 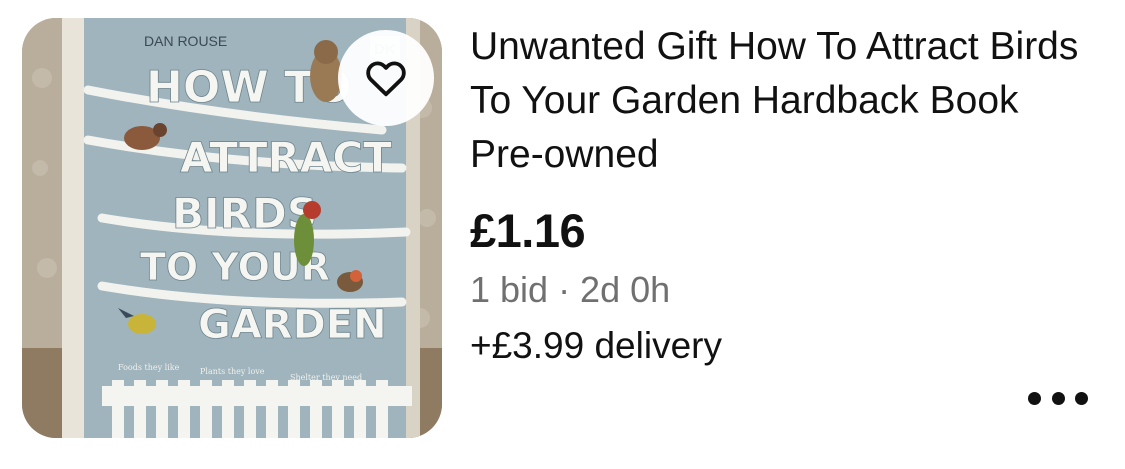 I want to click on more-options-icon, so click(x=1034, y=398).